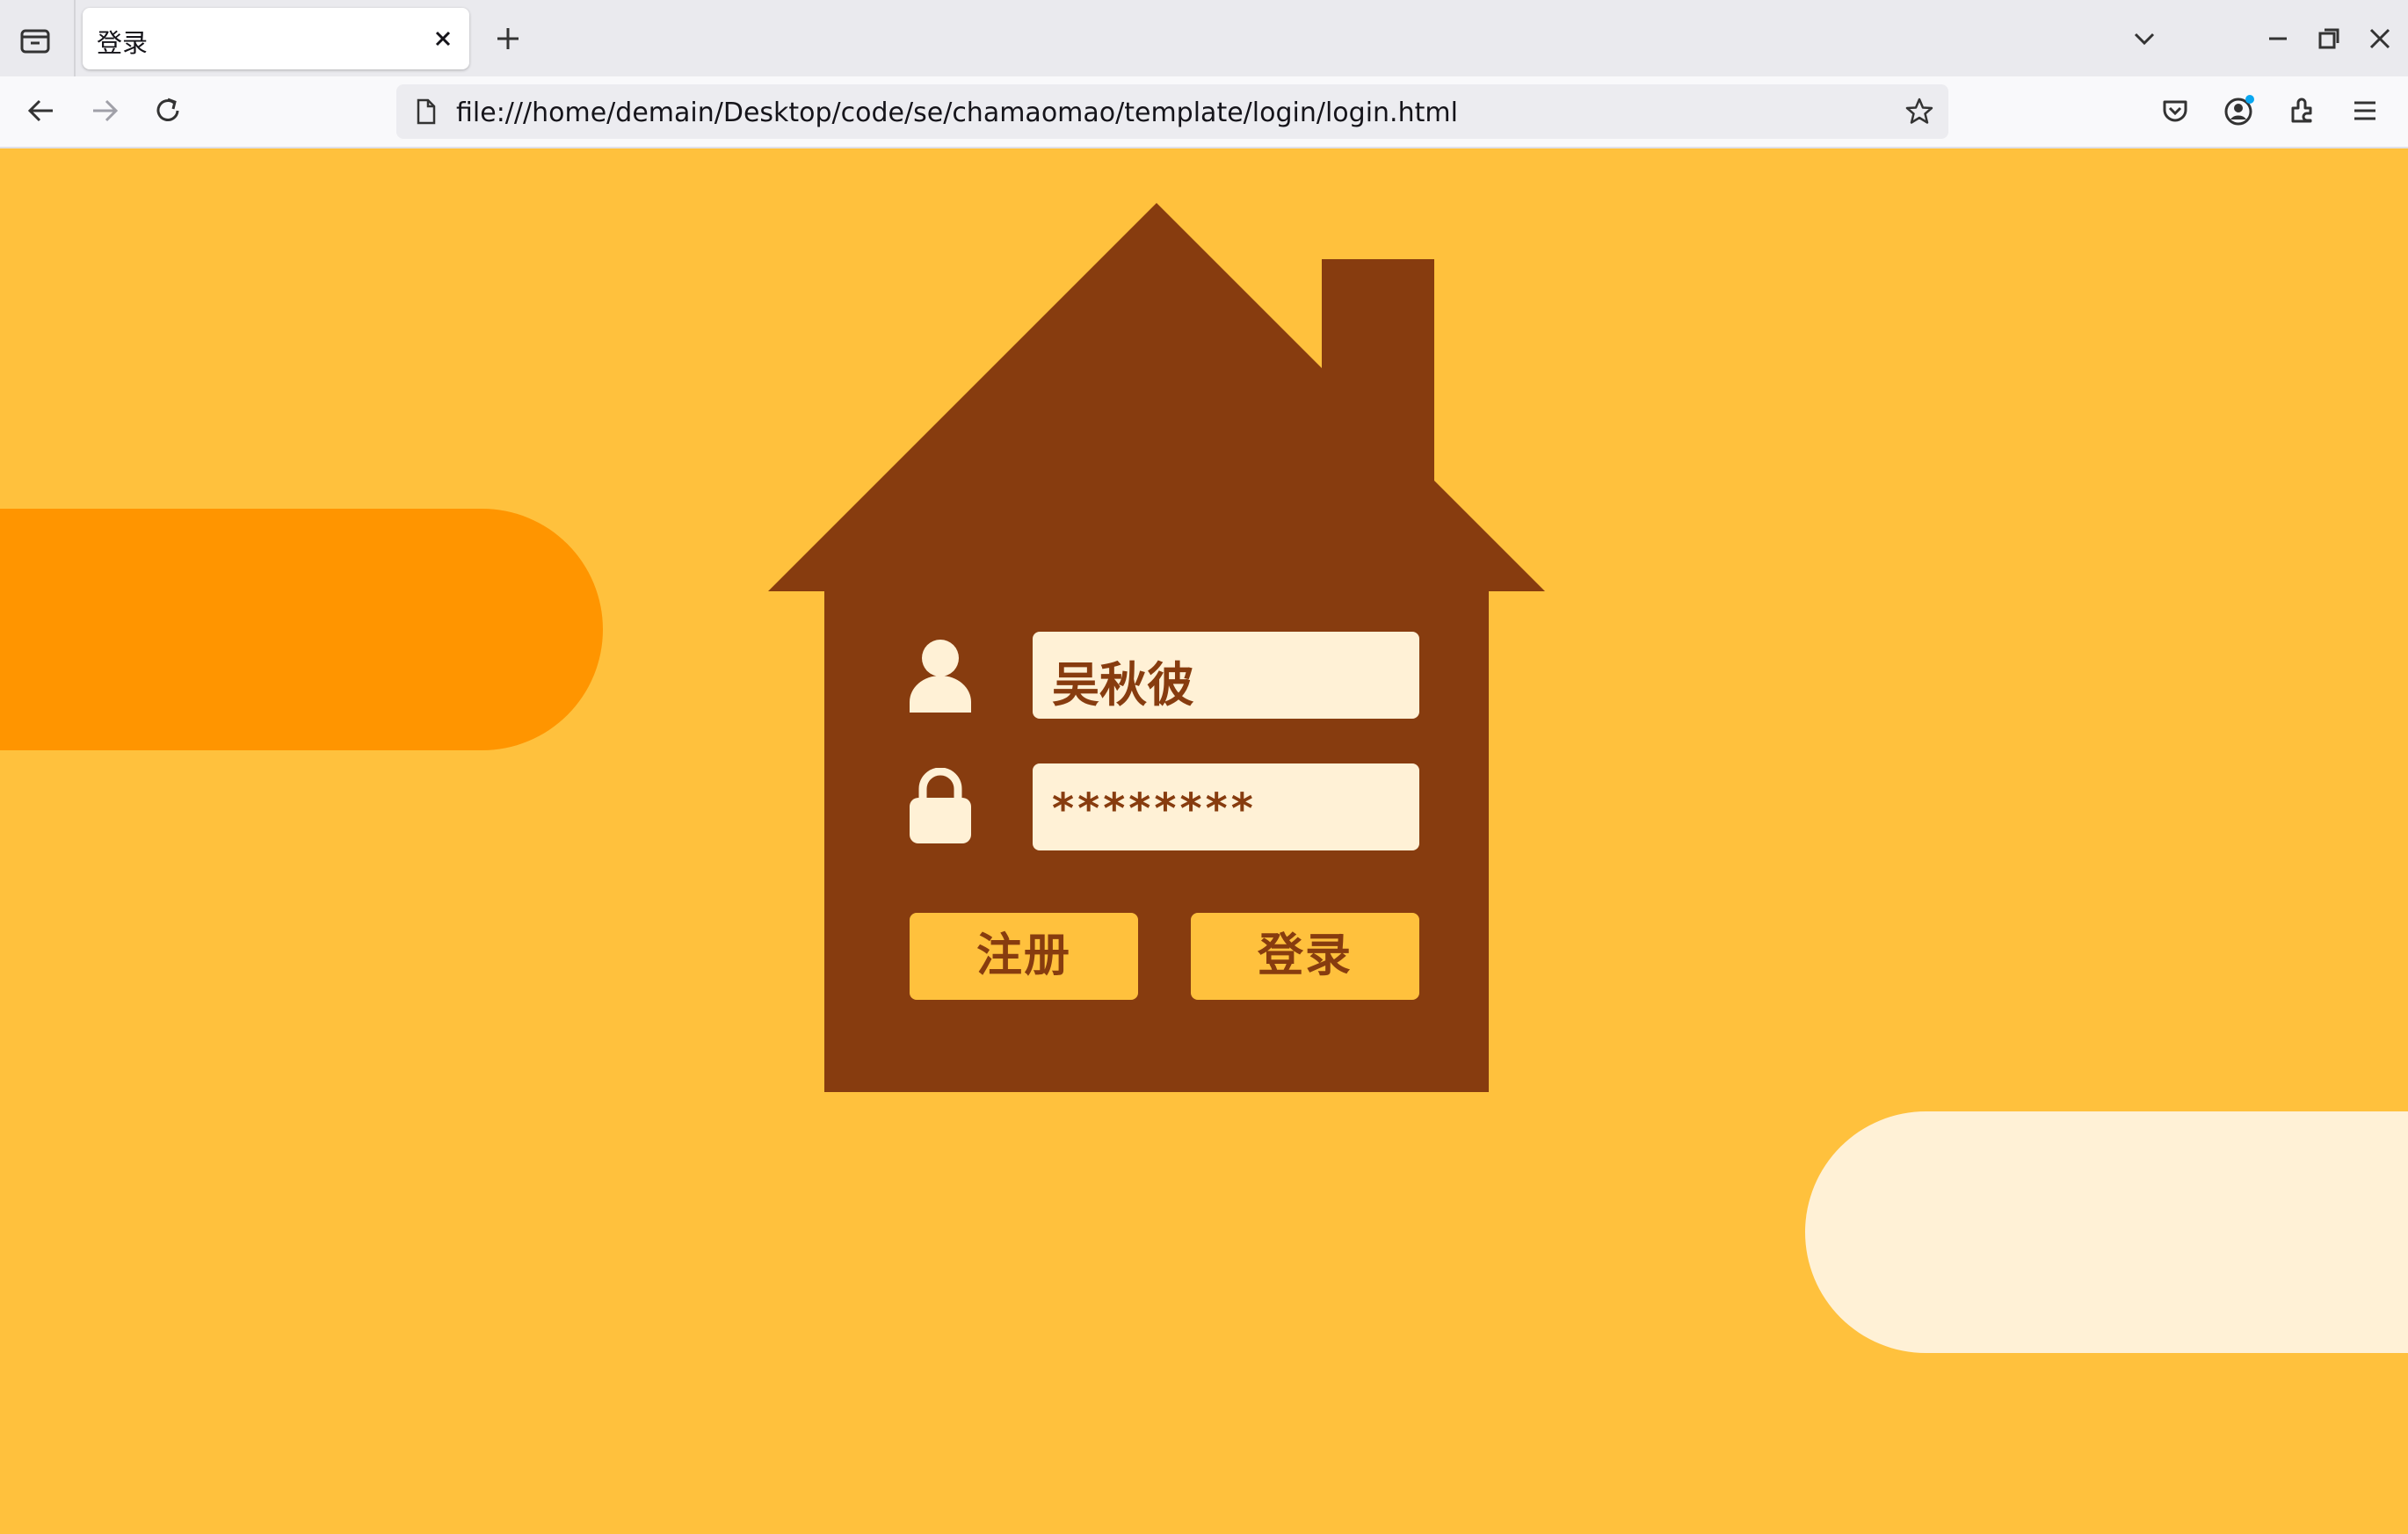 This screenshot has width=2408, height=1534. Describe the element at coordinates (2329, 38) in the screenshot. I see `restore-icon` at that location.